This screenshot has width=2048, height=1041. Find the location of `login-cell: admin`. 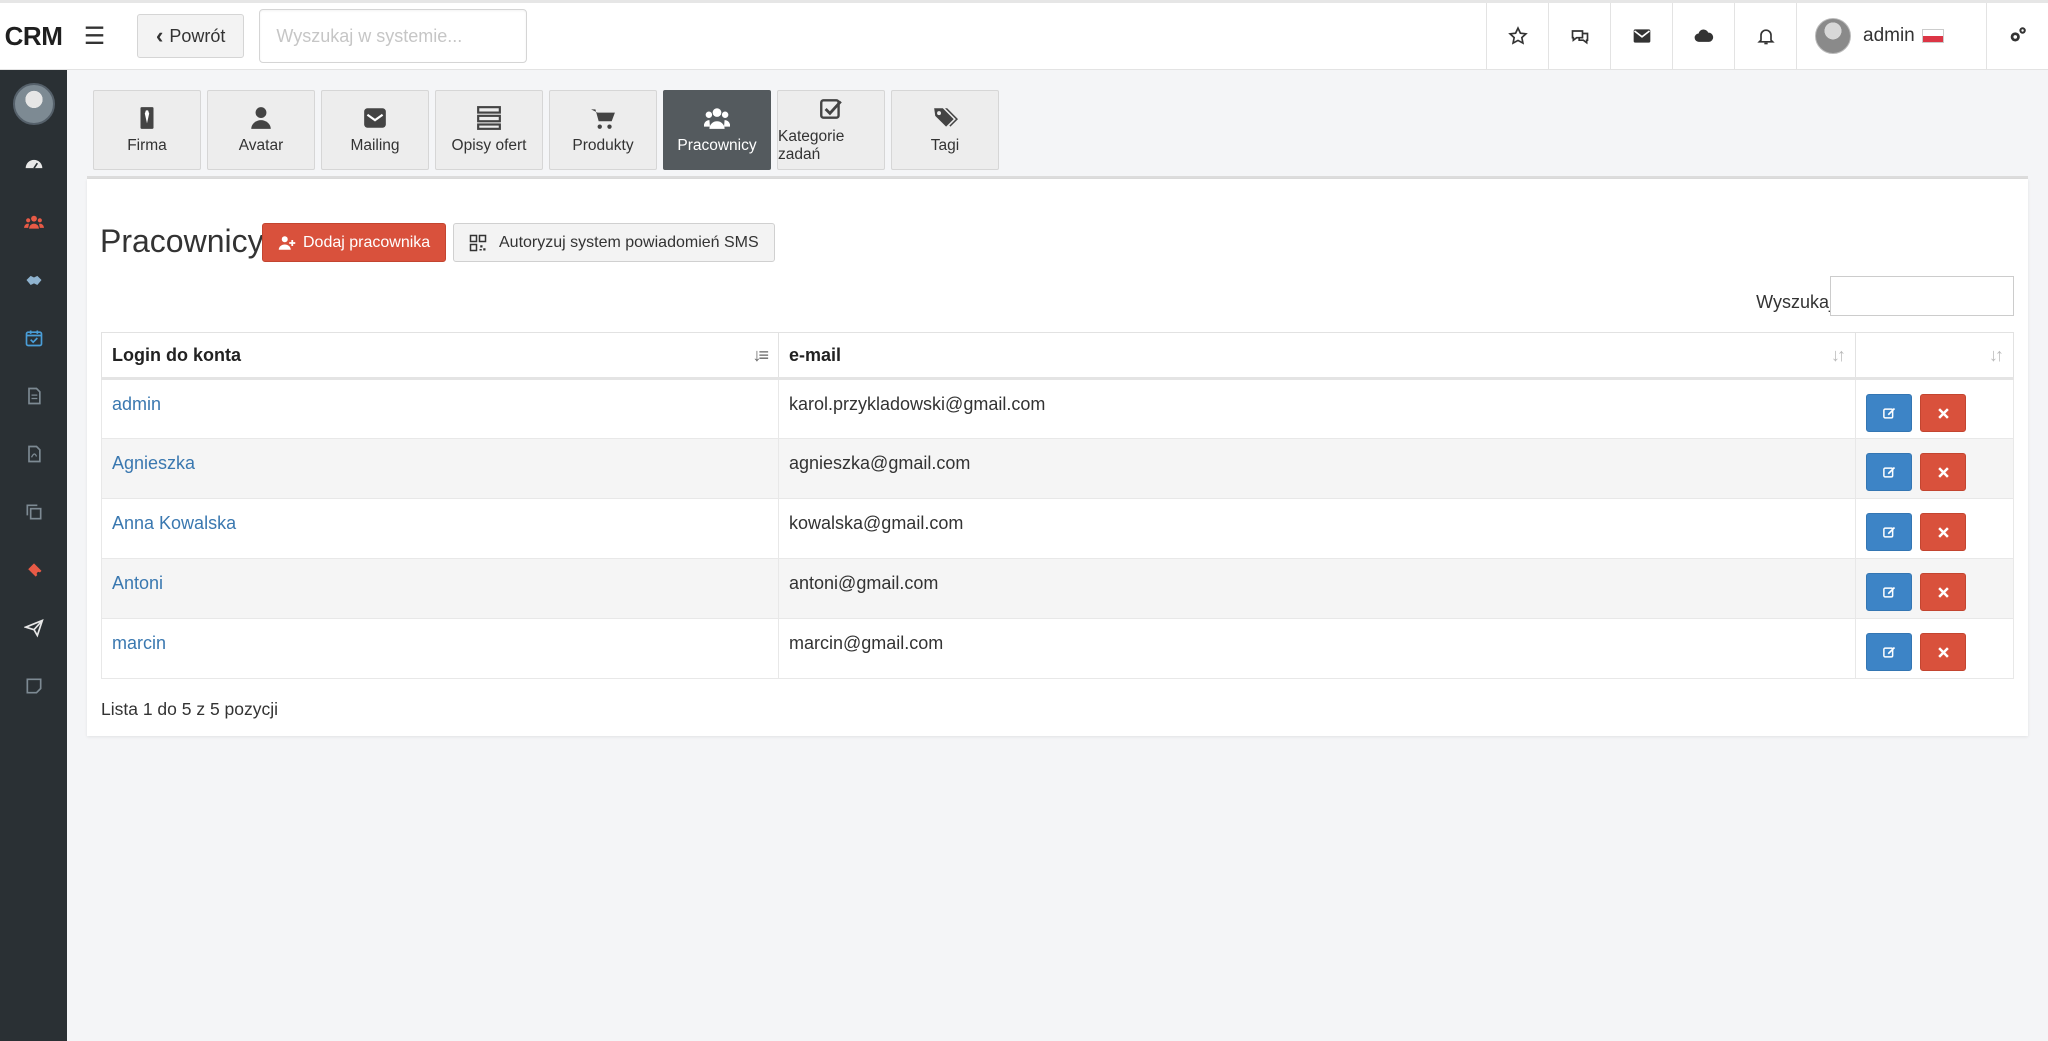

login-cell: admin is located at coordinates (440, 408).